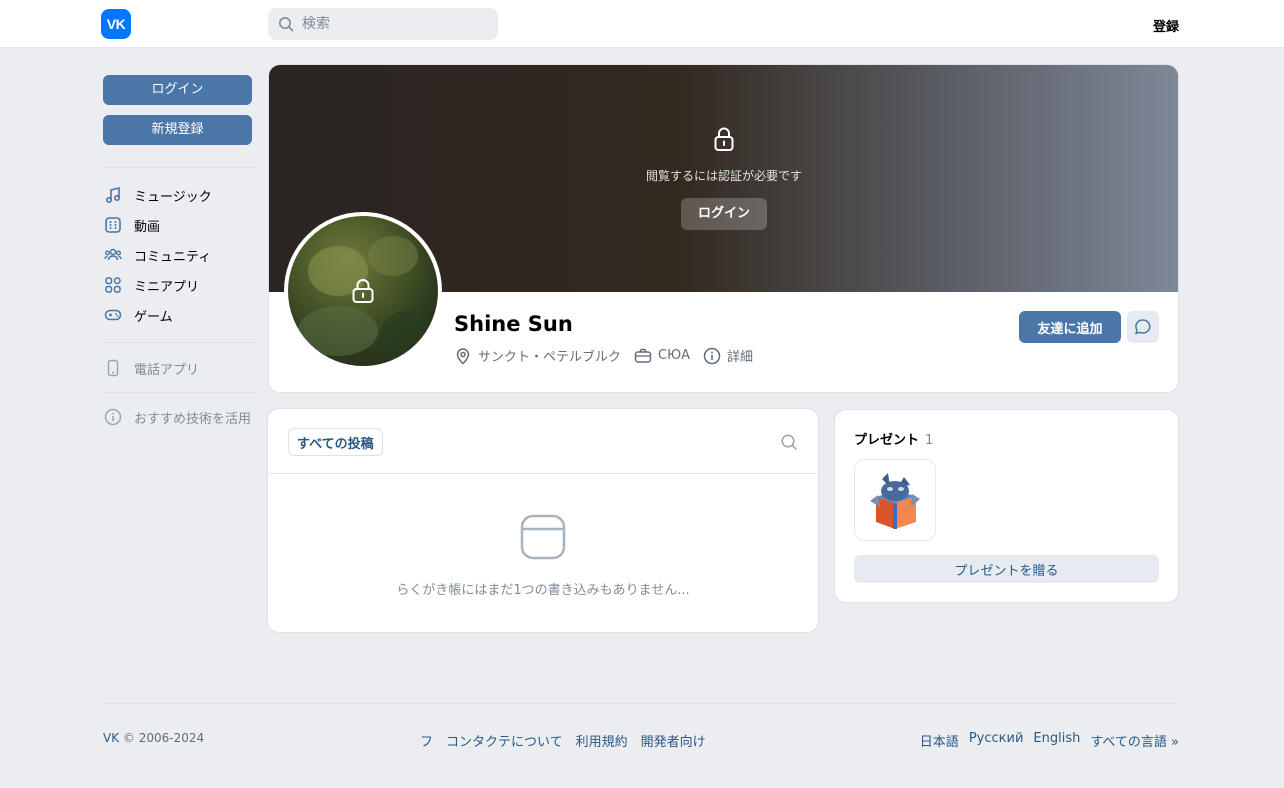 The image size is (1284, 788). I want to click on details-text: 詳細, so click(740, 357).